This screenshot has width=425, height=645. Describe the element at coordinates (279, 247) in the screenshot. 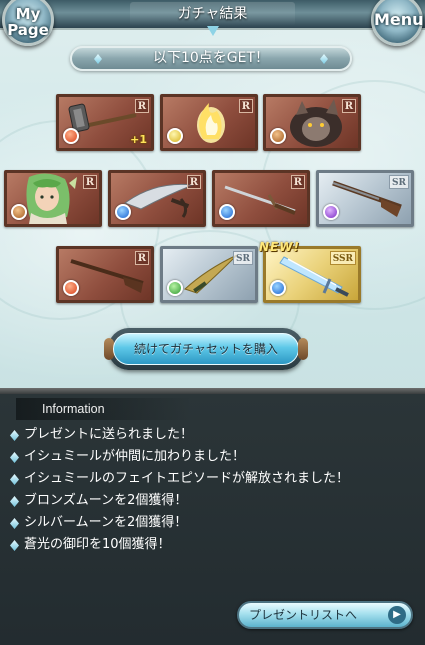

I see `new-badge: NEW!` at that location.